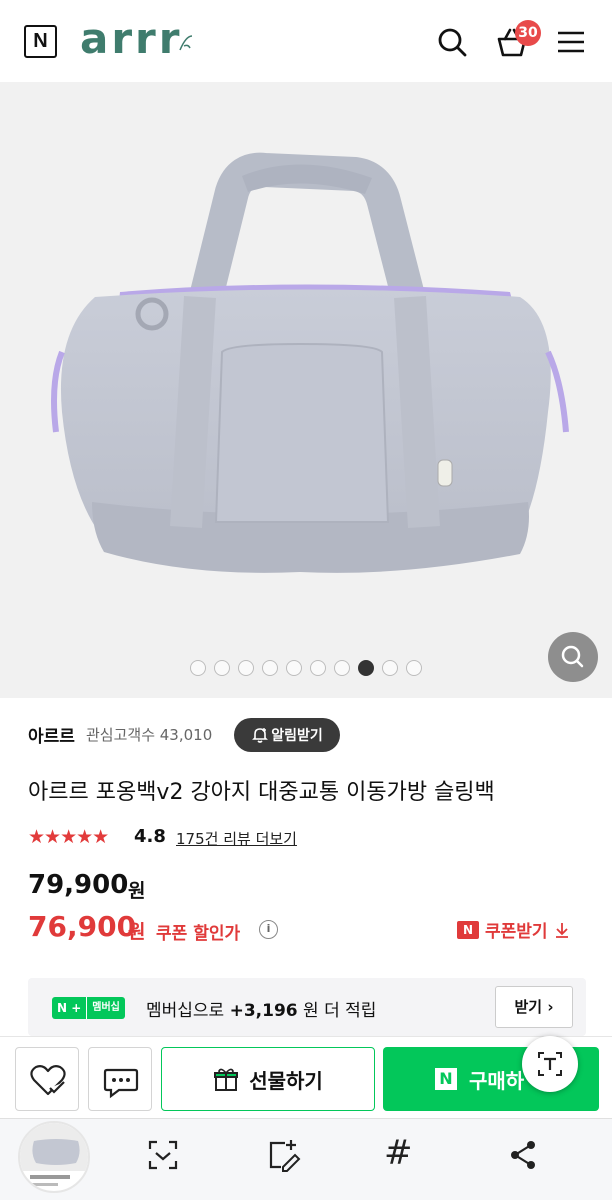 This screenshot has height=1200, width=612. I want to click on purchase-bar: 선물하기 N 구매하, so click(306, 1076).